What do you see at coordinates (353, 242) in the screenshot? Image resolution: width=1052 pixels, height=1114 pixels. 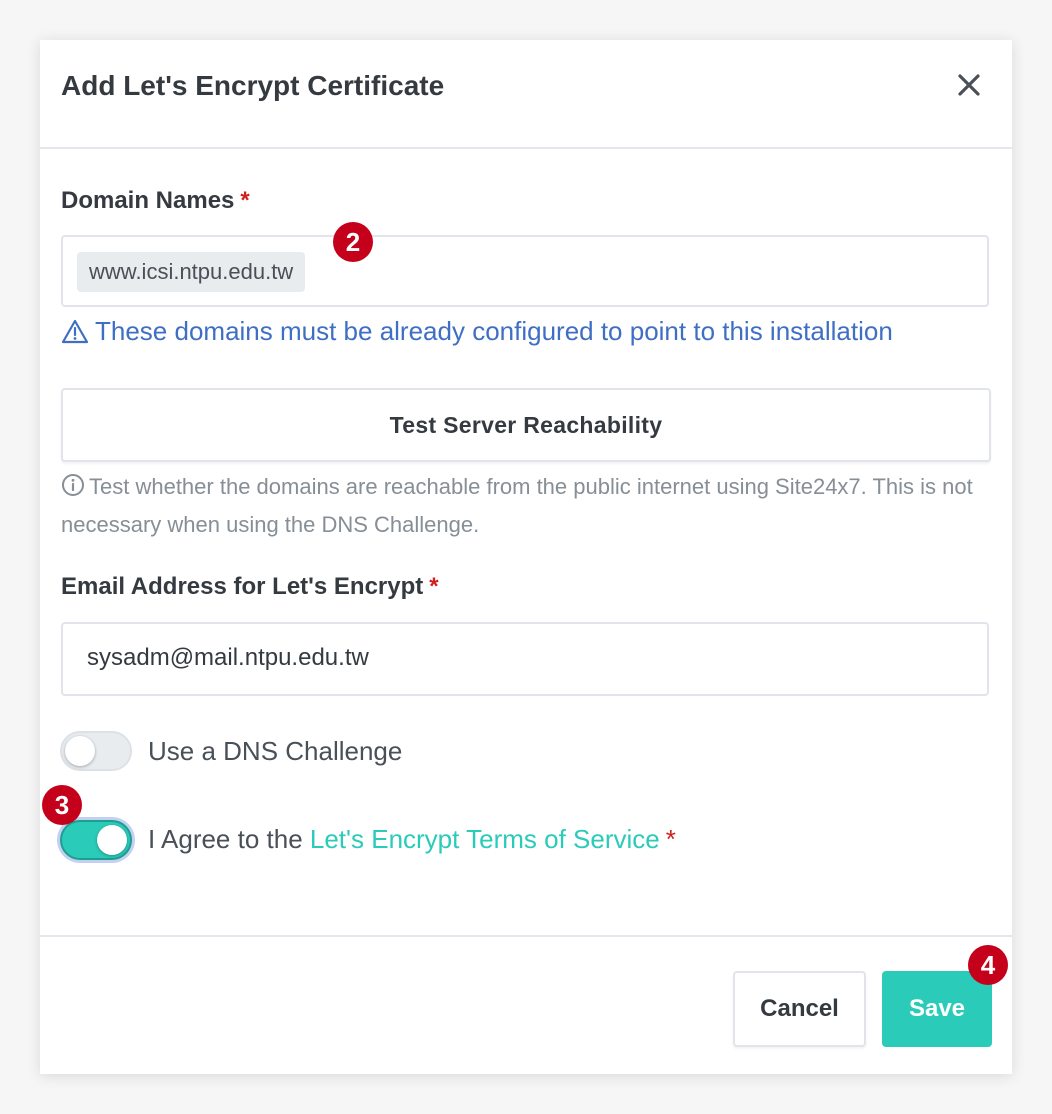 I see `annotation-badge-2: 2` at bounding box center [353, 242].